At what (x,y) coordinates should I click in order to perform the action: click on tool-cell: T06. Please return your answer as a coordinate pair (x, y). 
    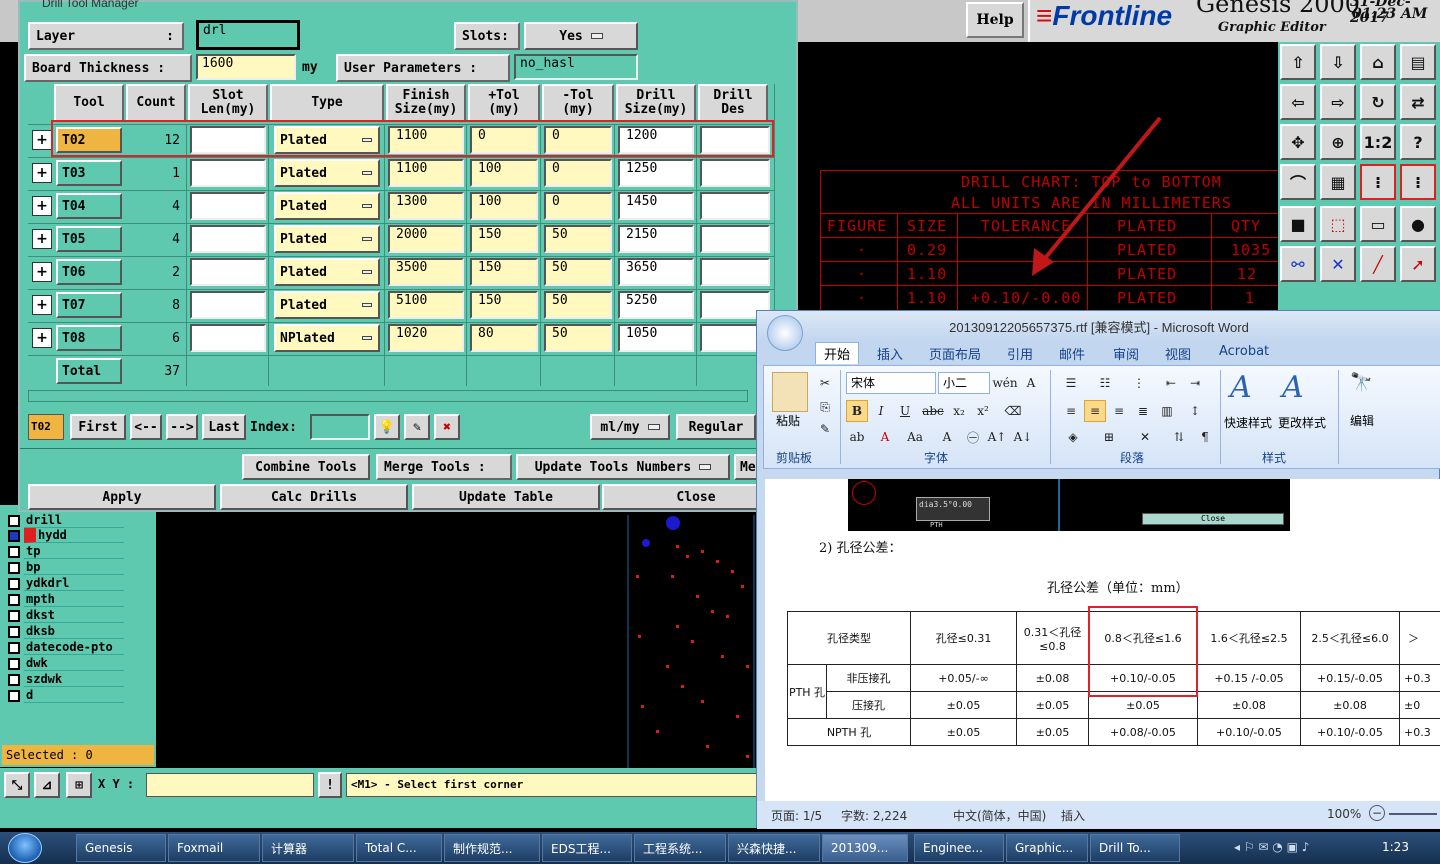
    Looking at the image, I should click on (89, 272).